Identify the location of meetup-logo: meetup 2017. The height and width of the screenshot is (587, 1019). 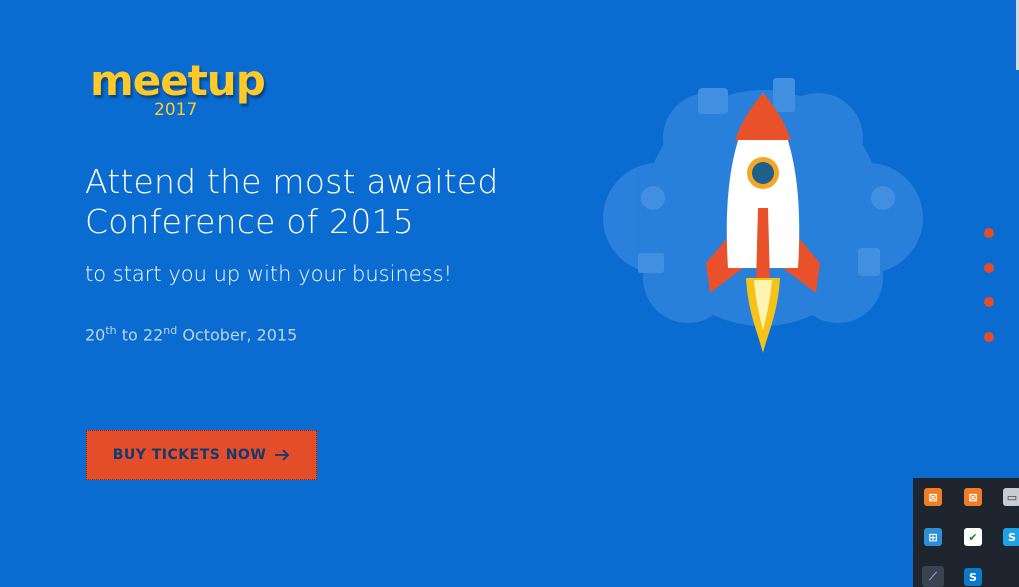
(178, 91).